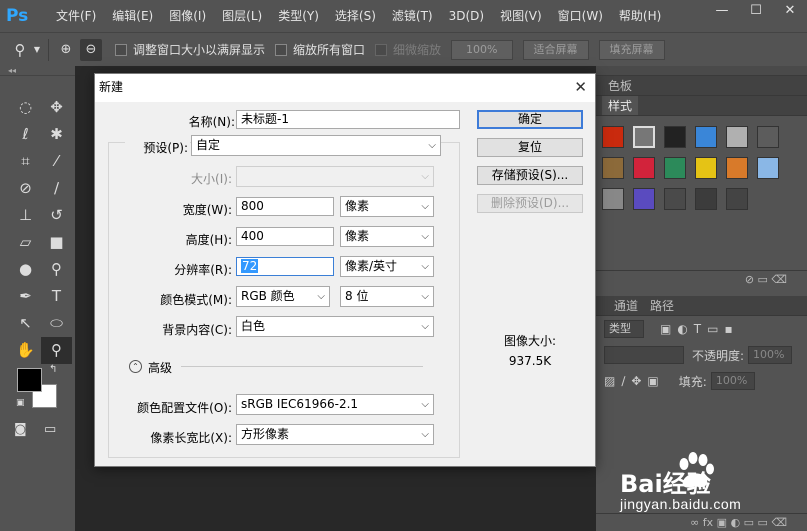 This screenshot has height=531, width=807. What do you see at coordinates (620, 85) in the screenshot?
I see `tab-swatches: 色板` at bounding box center [620, 85].